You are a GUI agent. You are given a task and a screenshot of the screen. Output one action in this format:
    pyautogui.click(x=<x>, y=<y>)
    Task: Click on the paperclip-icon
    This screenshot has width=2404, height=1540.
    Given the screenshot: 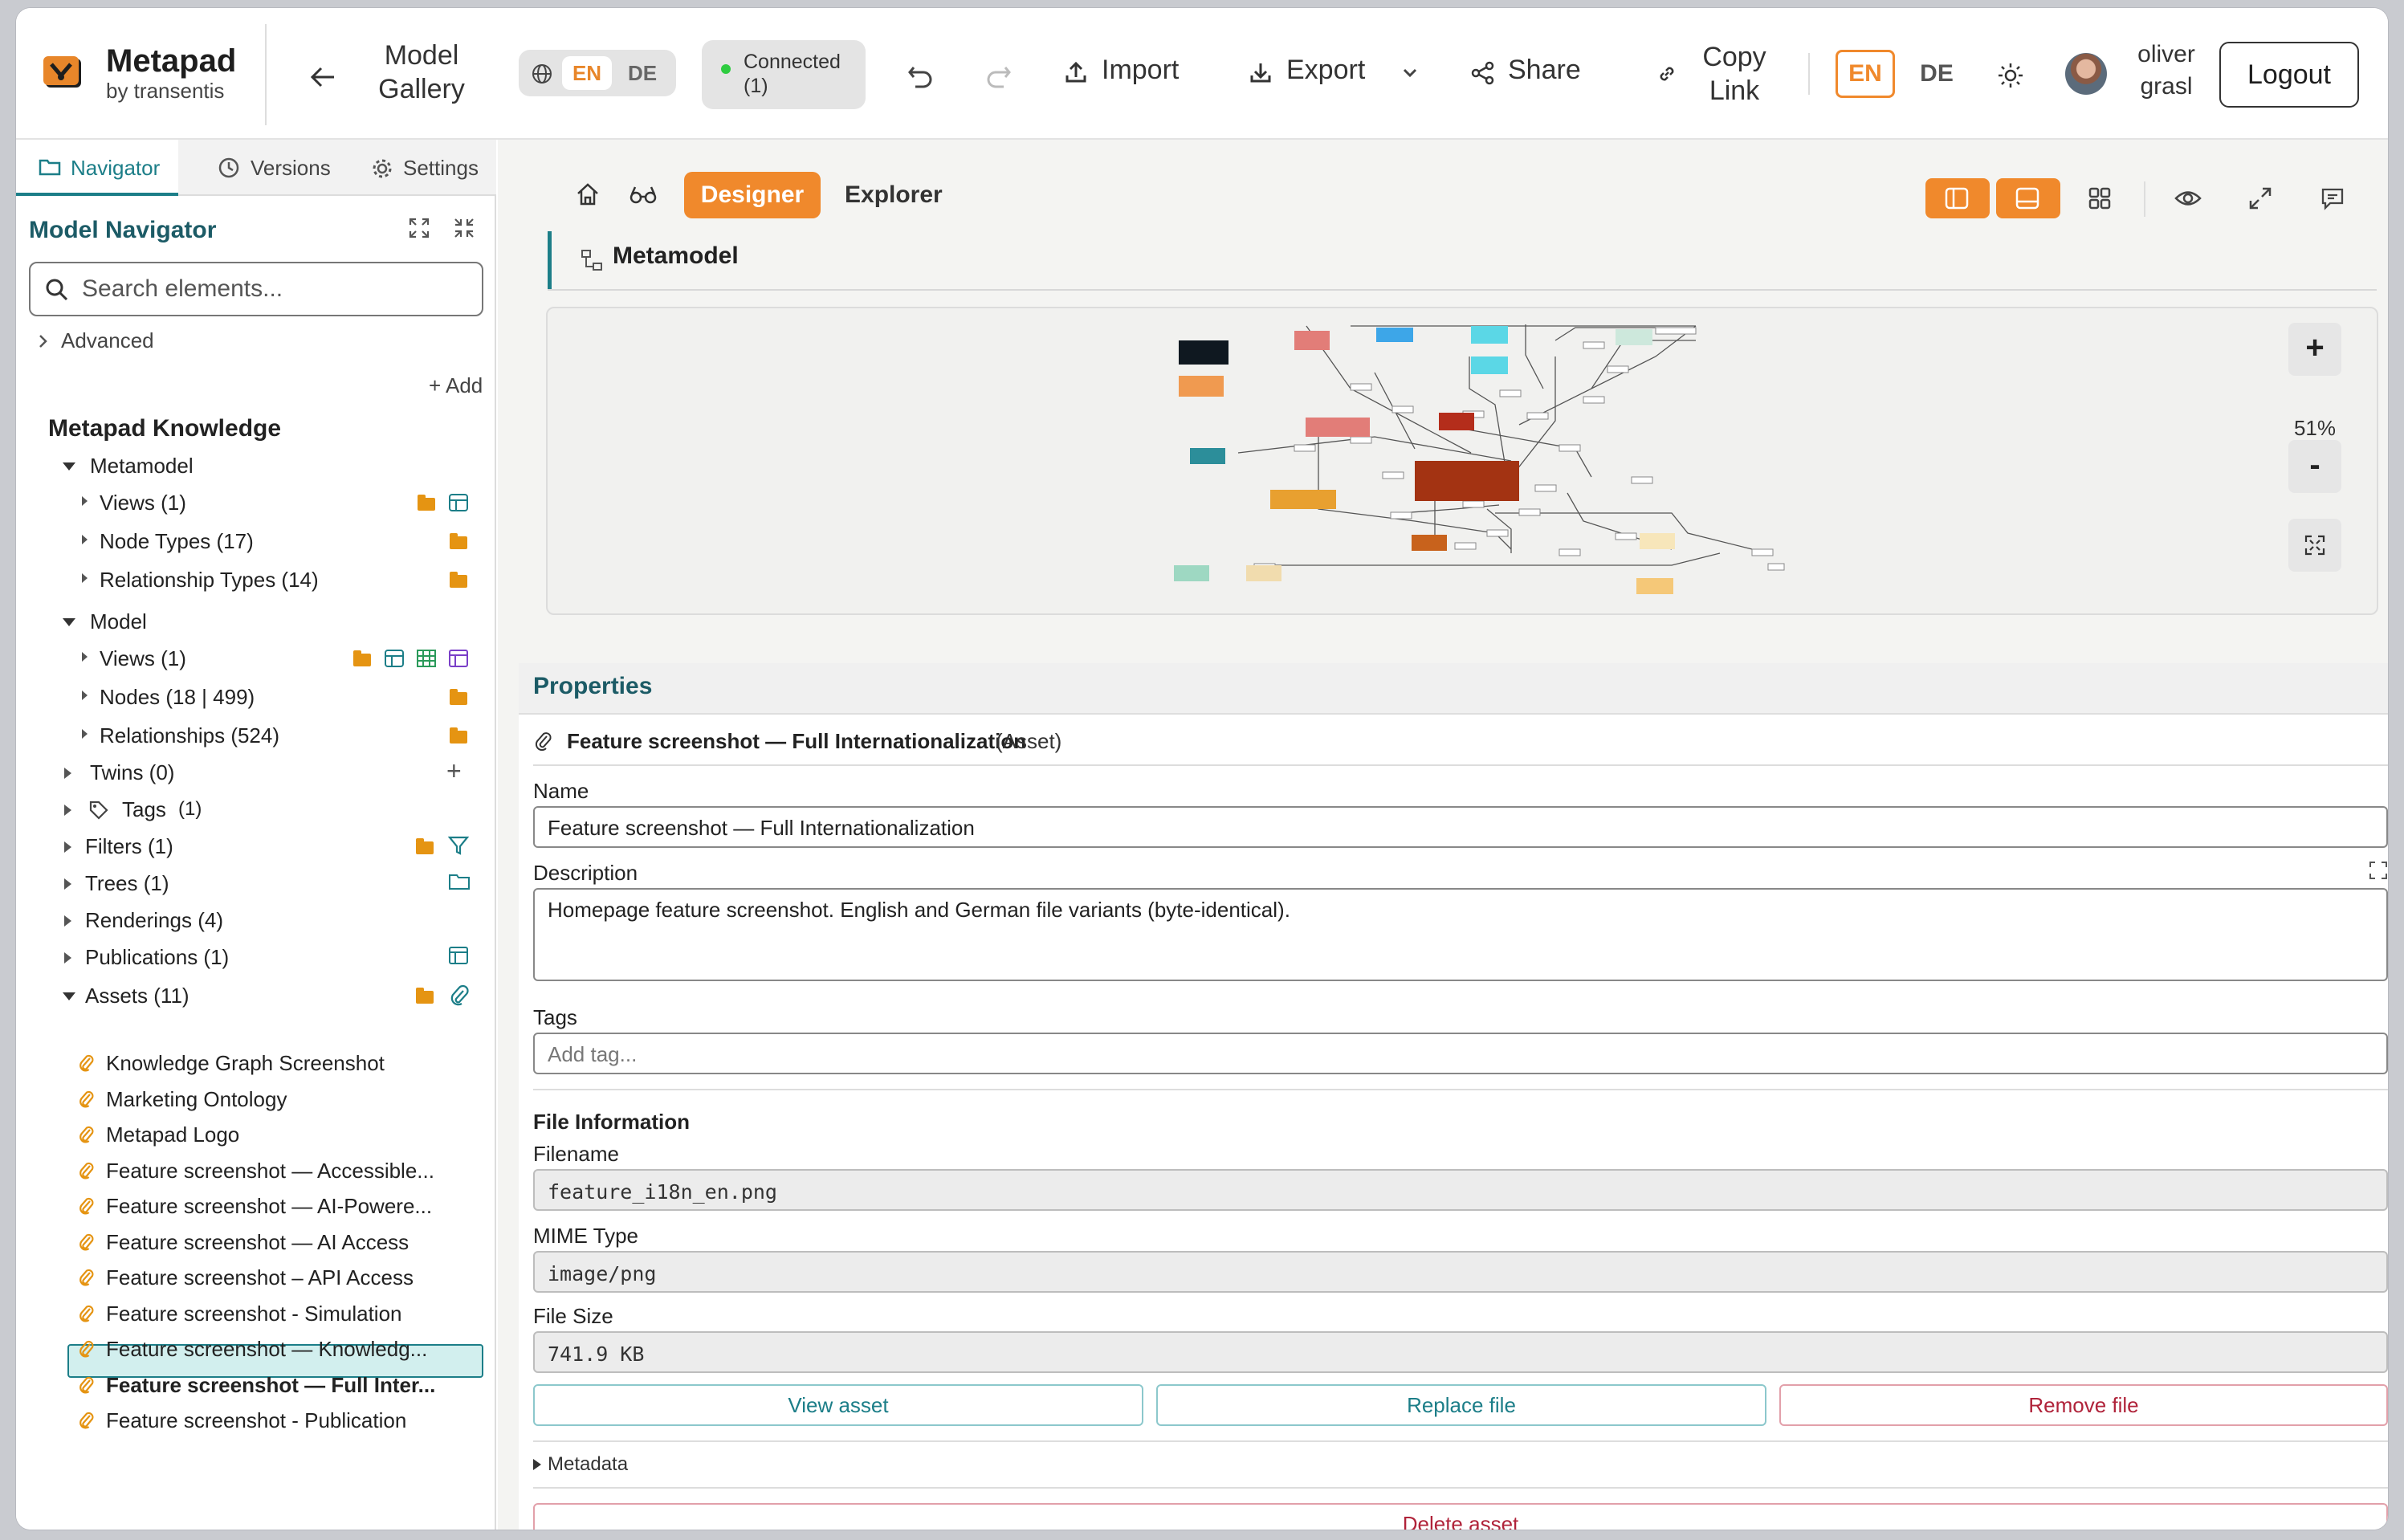 What is the action you would take?
    pyautogui.click(x=459, y=995)
    